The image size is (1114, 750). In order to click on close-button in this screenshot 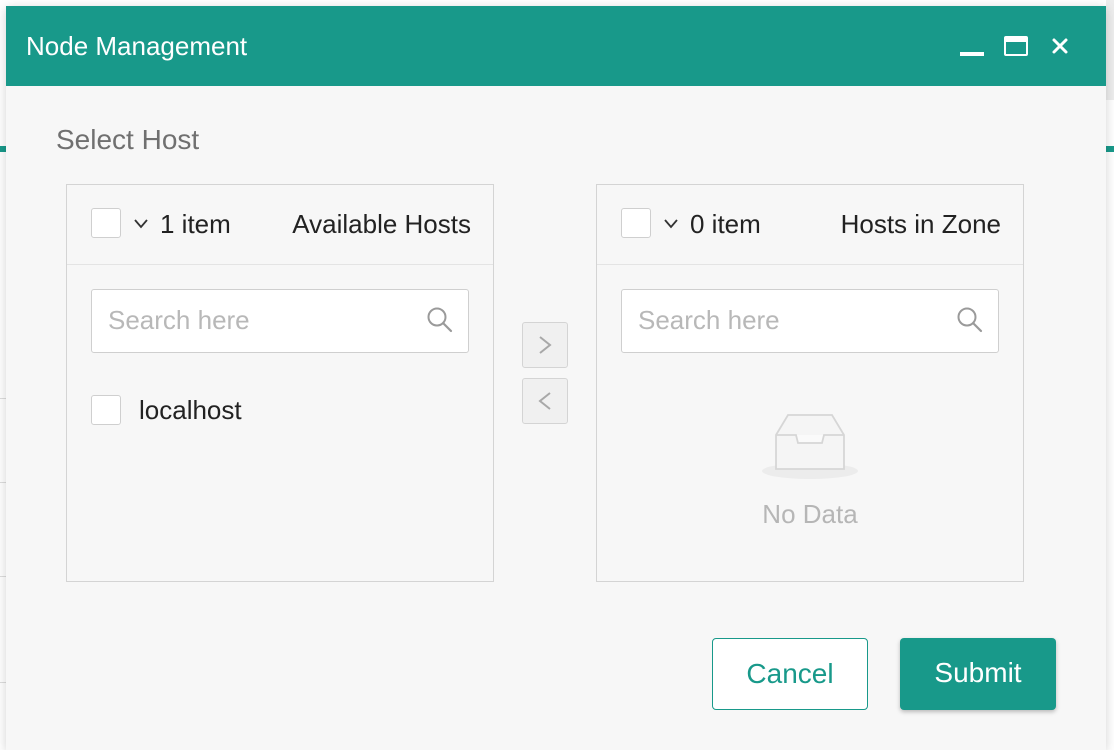, I will do `click(1060, 46)`.